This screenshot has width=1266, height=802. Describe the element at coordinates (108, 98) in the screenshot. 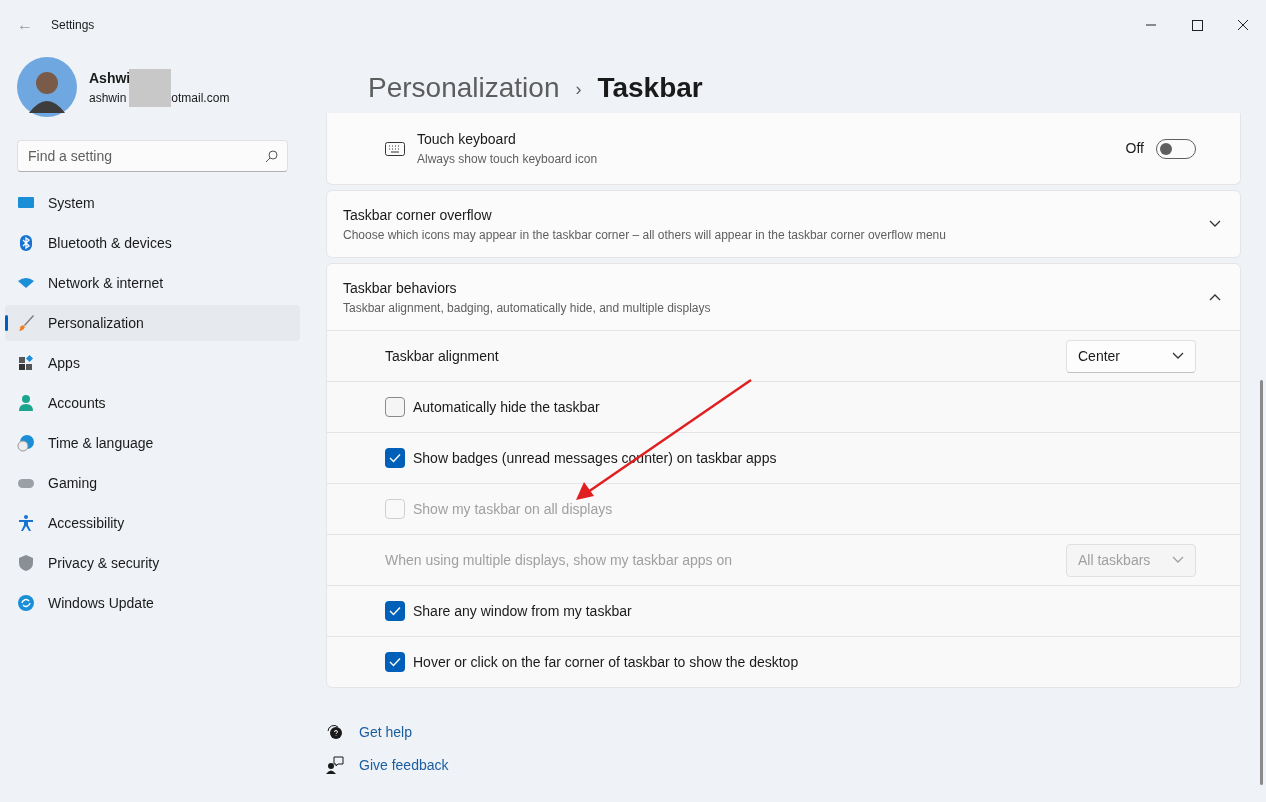

I see `account-email: ashwin` at that location.